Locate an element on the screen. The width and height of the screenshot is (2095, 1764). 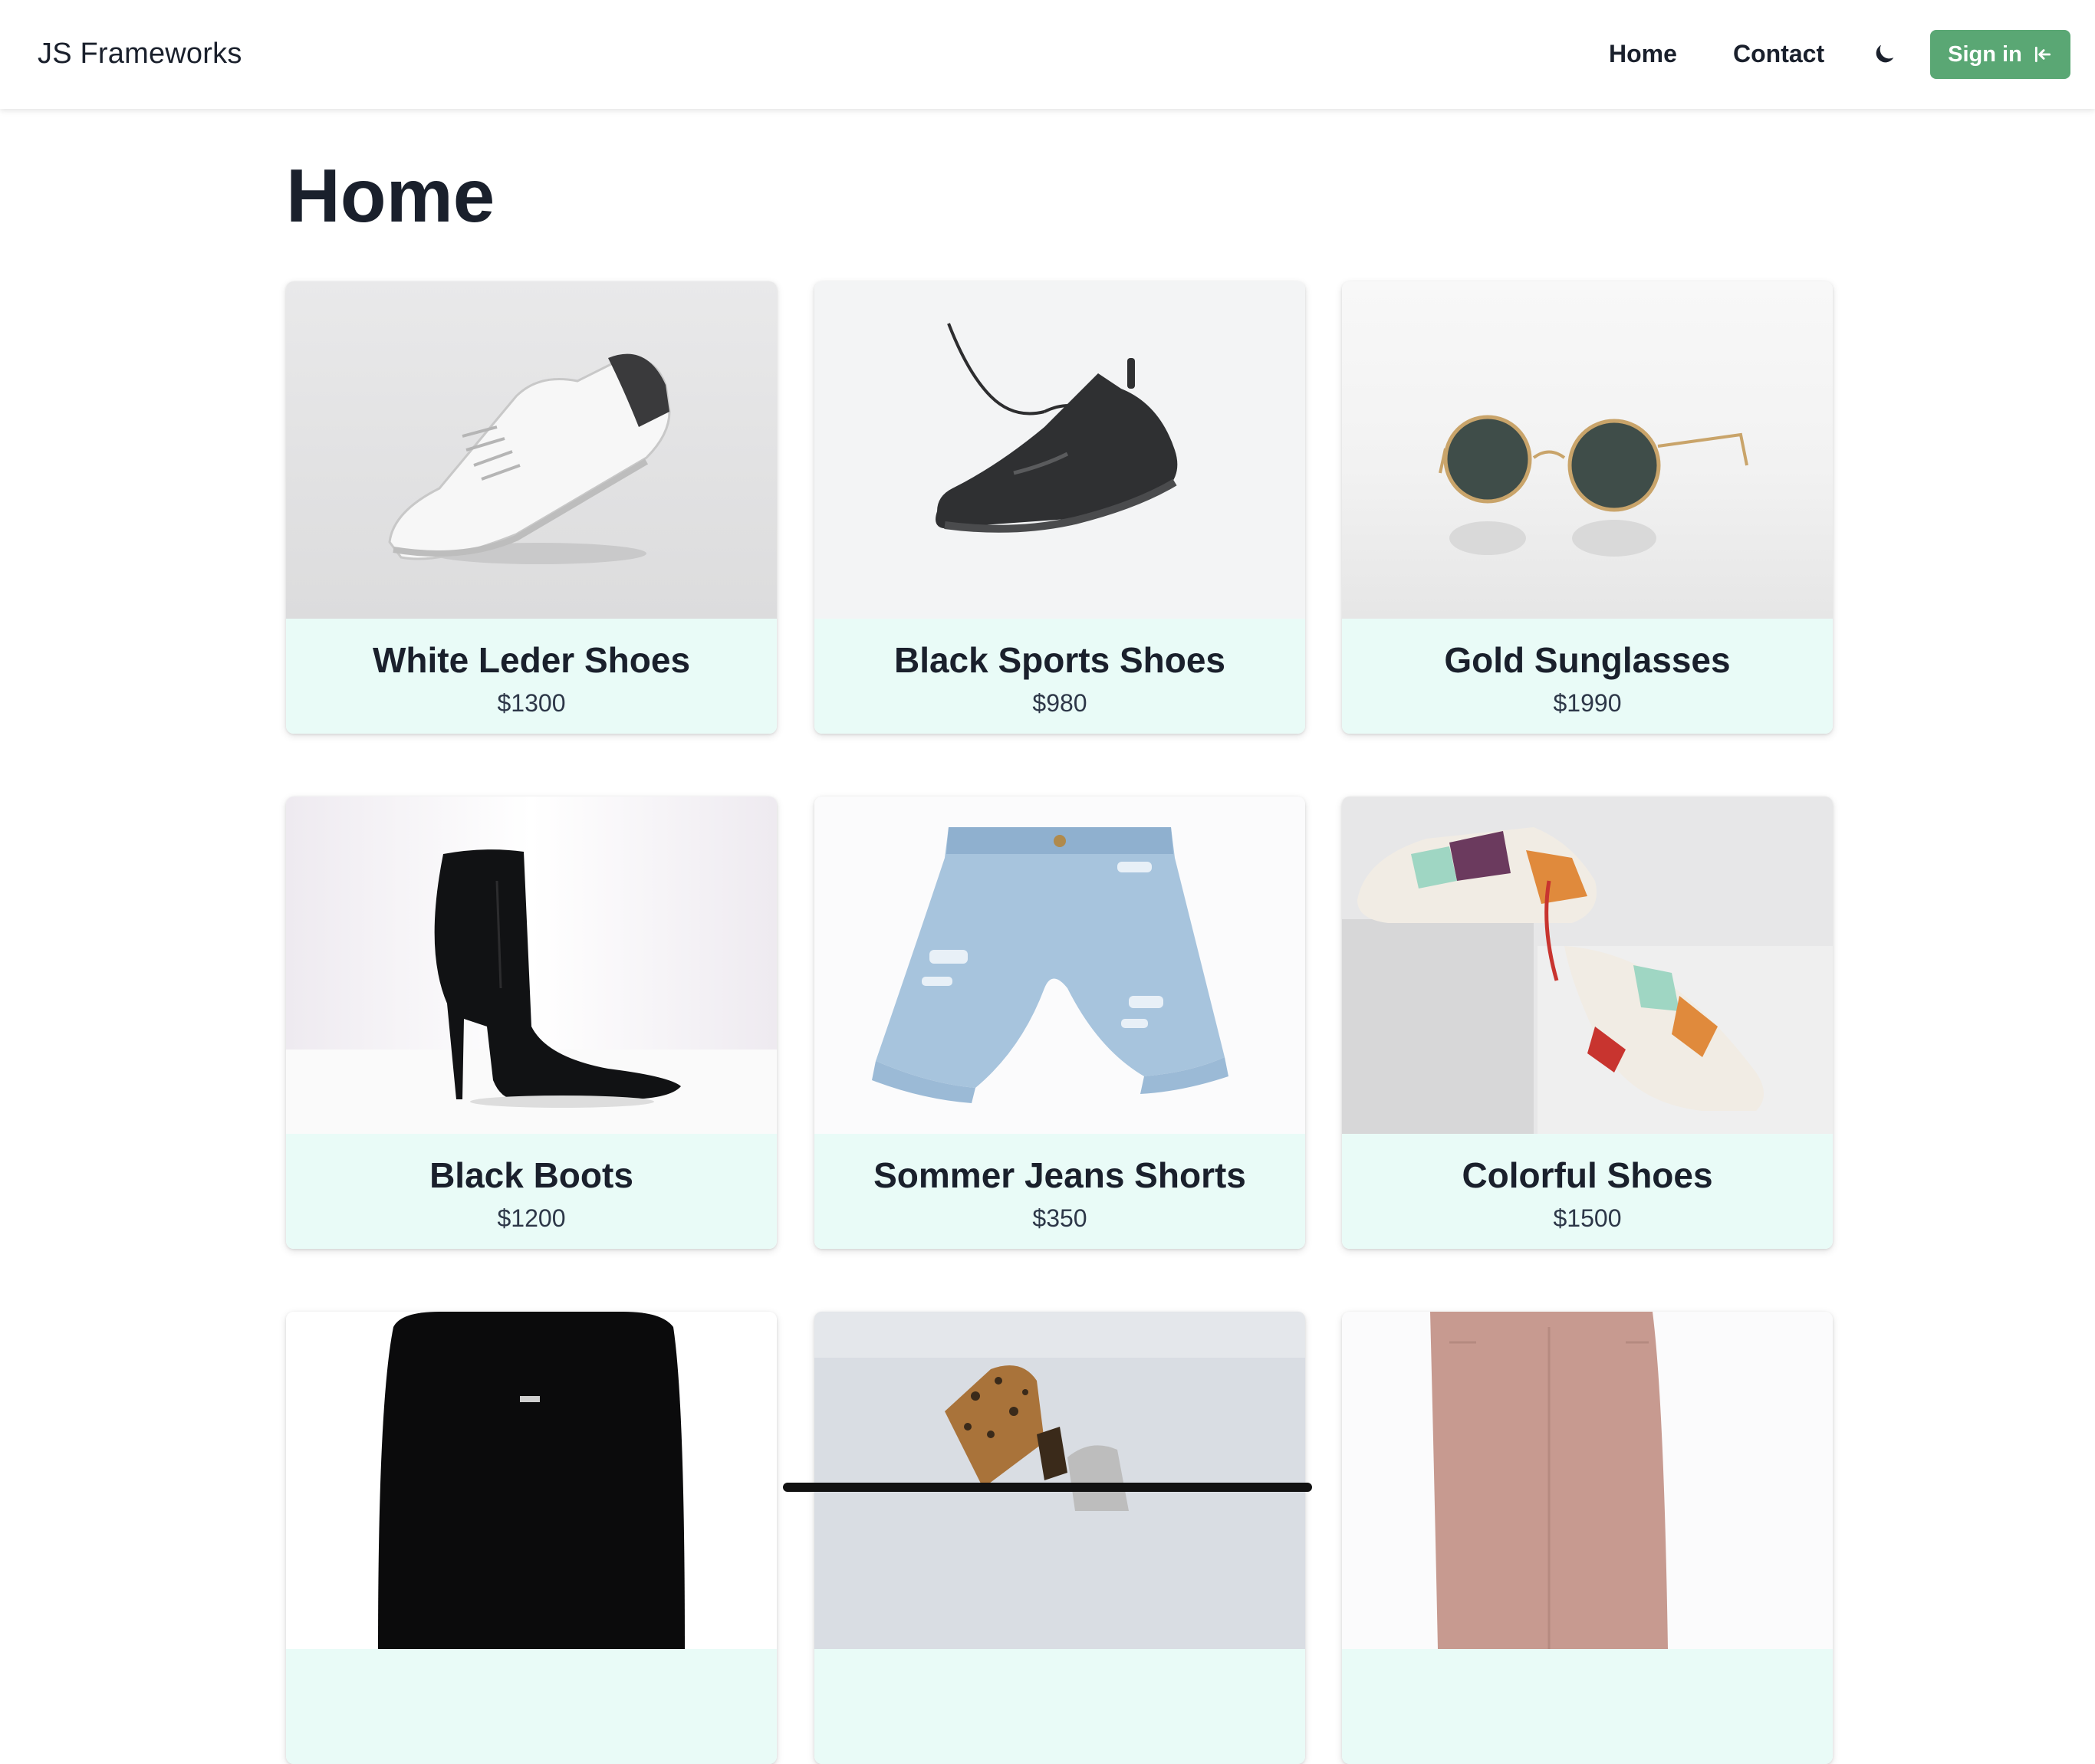
product-info: White Leder Shoes $1300 is located at coordinates (531, 676).